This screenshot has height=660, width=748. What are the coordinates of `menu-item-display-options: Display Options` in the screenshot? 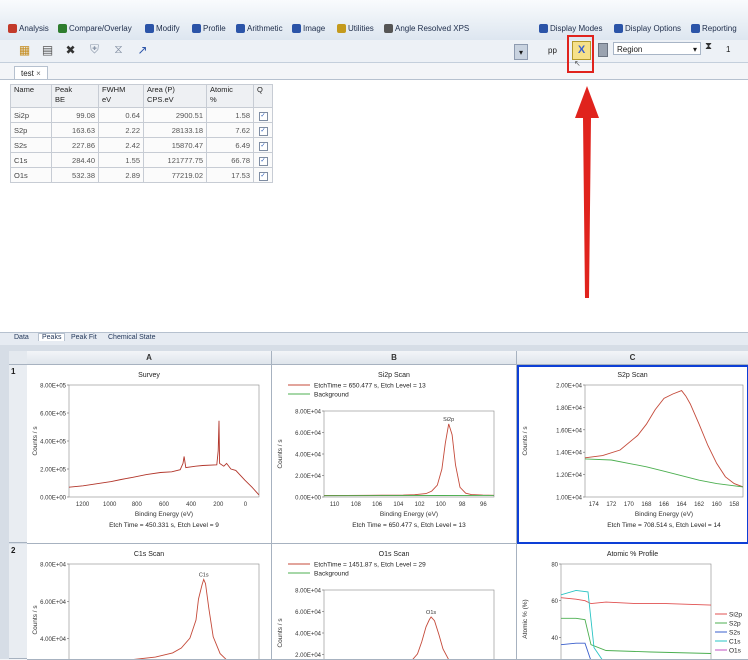 It's located at (647, 28).